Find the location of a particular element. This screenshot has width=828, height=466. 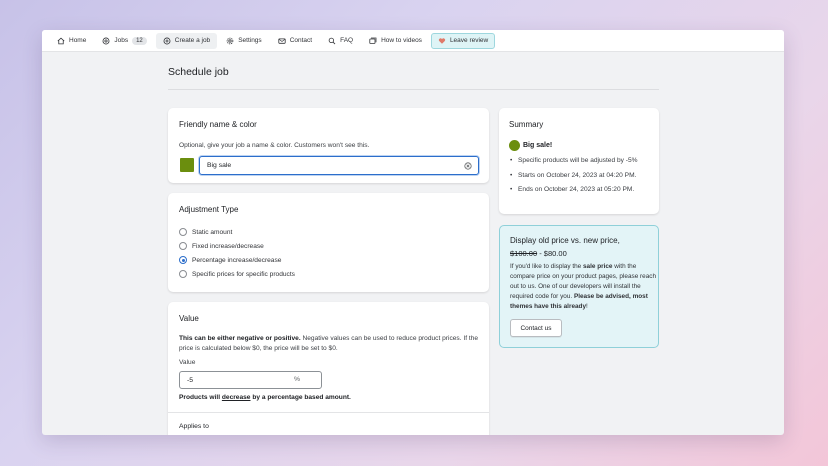

nav-jobs: Jobs 12 is located at coordinates (124, 41).